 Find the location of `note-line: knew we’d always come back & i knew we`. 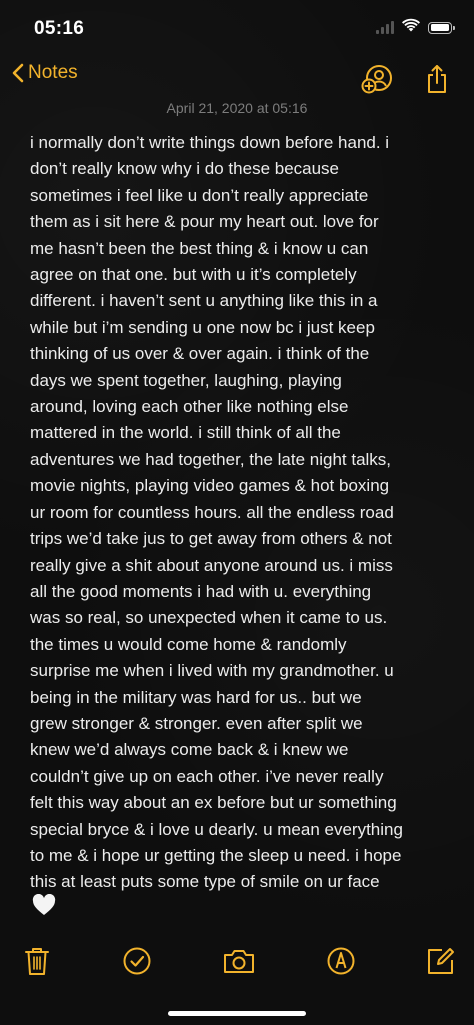

note-line: knew we’d always come back & i knew we is located at coordinates (189, 750).